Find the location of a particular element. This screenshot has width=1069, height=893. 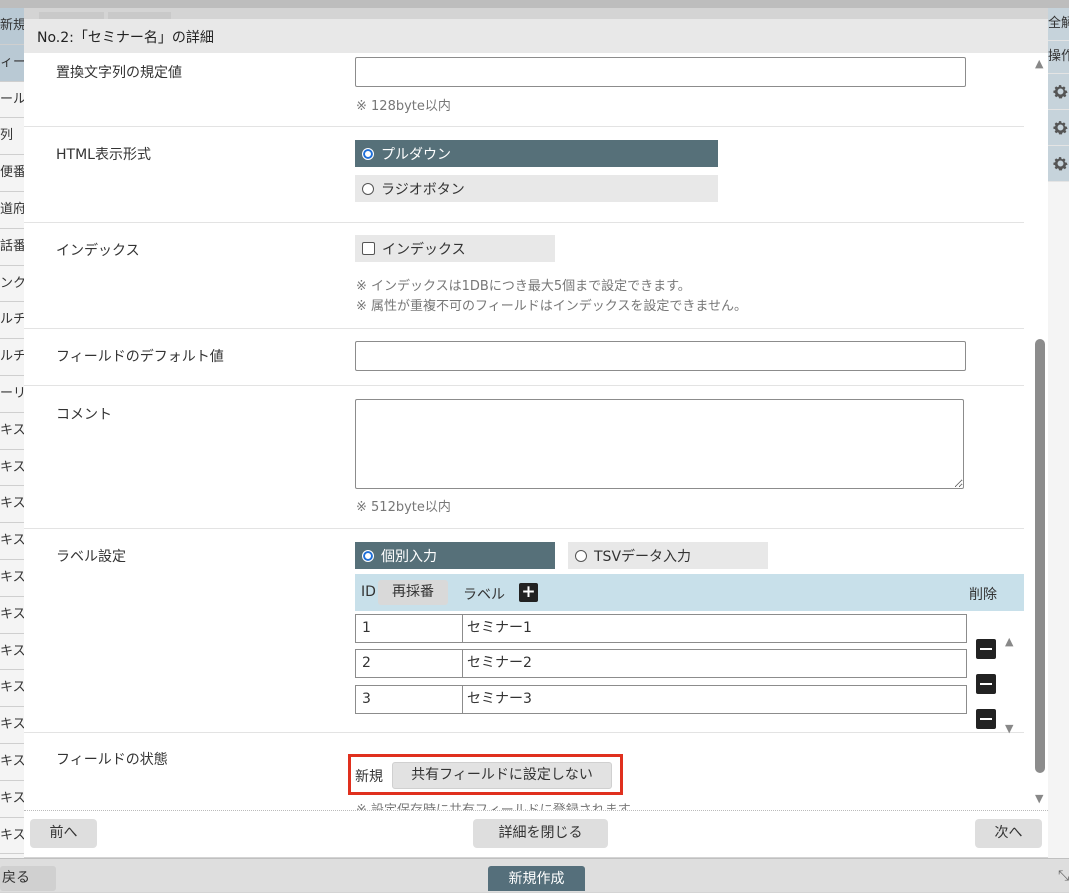

radio-radiobutton-label: ラジオボタン is located at coordinates (423, 189).